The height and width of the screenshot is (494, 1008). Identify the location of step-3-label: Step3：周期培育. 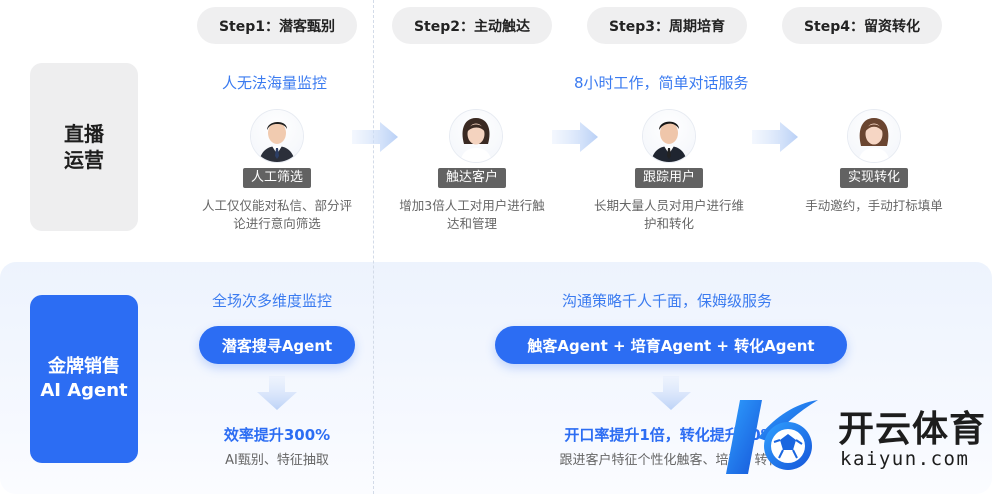
(667, 26).